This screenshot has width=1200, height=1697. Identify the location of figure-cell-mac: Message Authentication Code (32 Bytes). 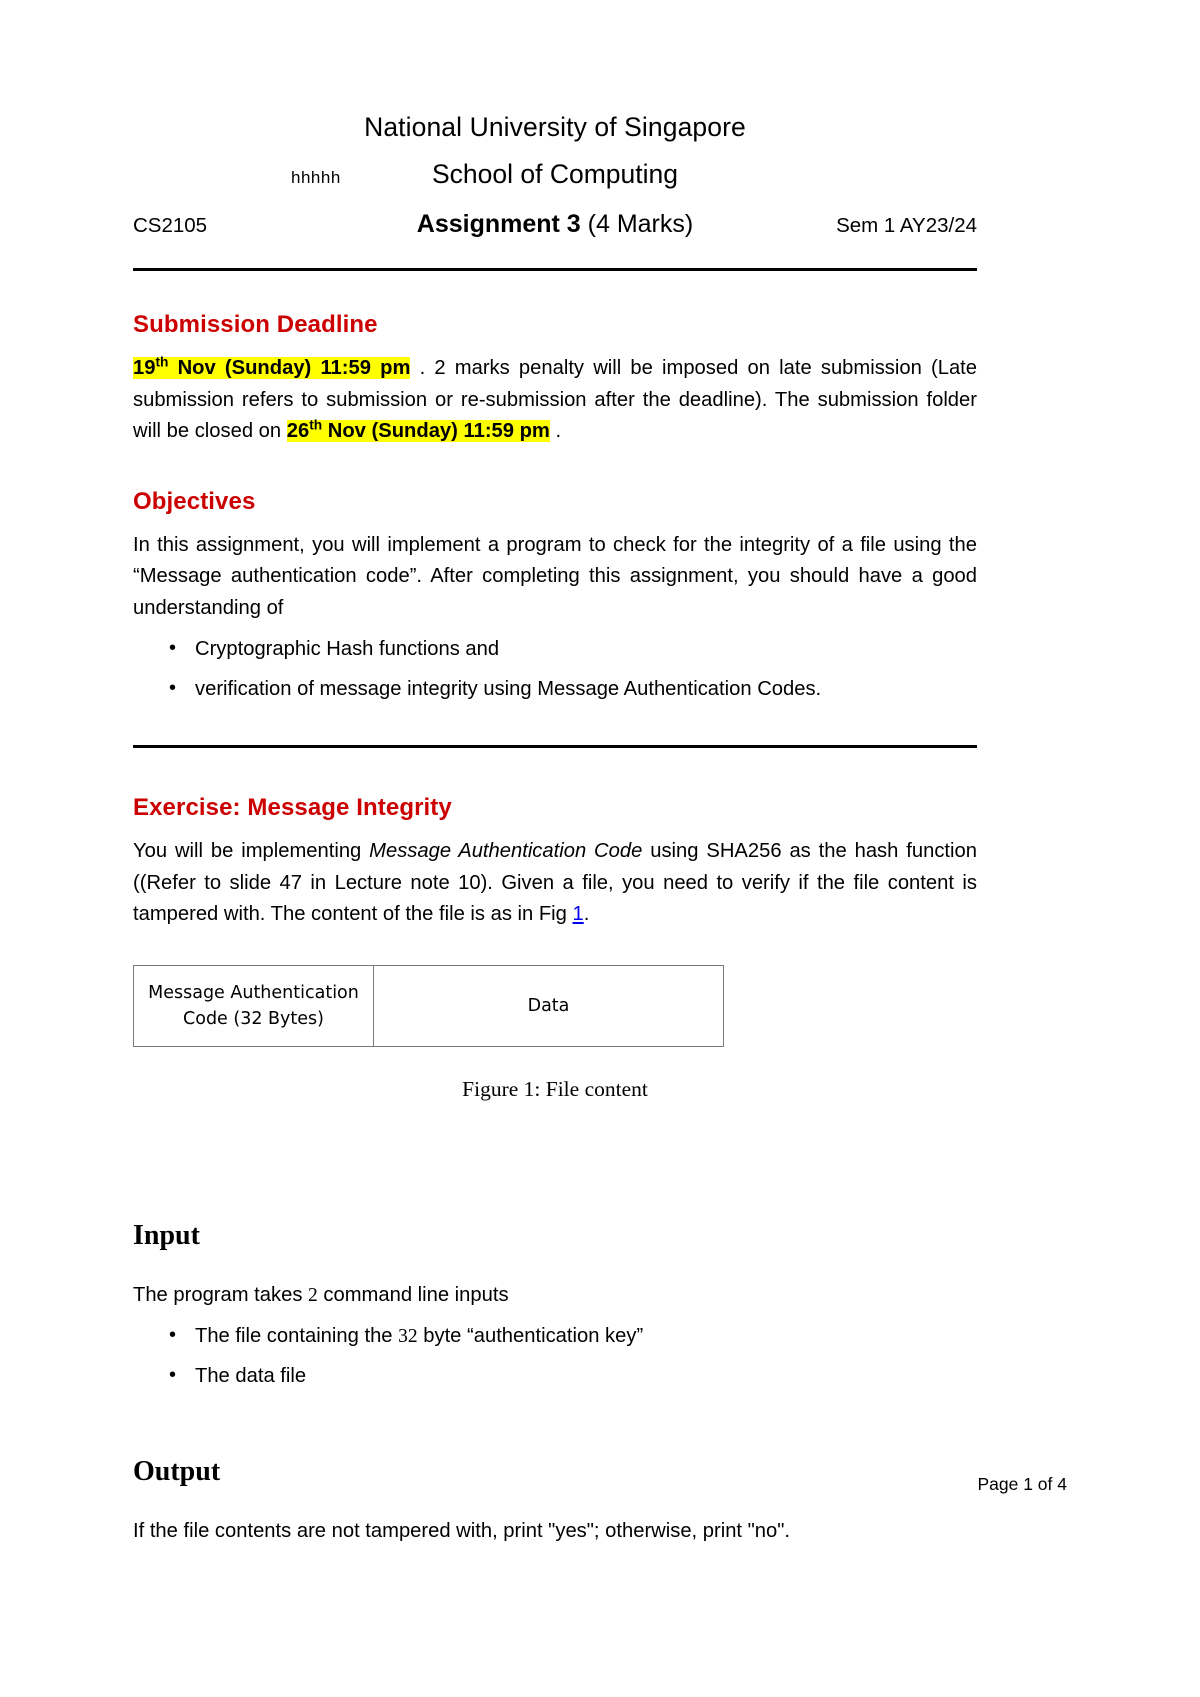
(253, 1005).